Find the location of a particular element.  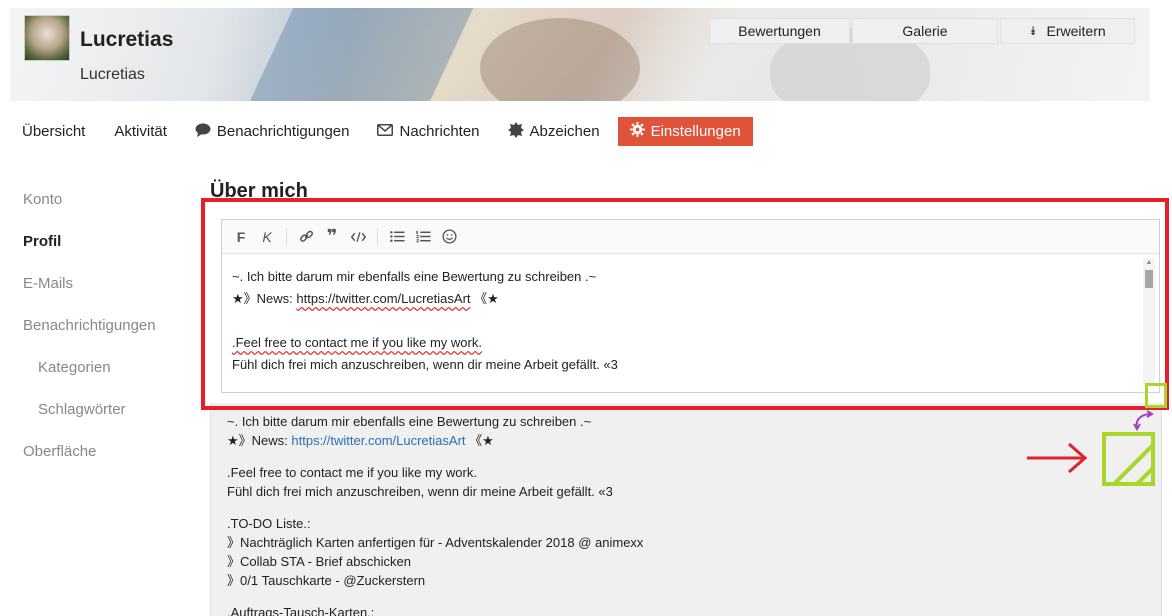

double-chevron-down-icon: ⯯ is located at coordinates (1033, 30).